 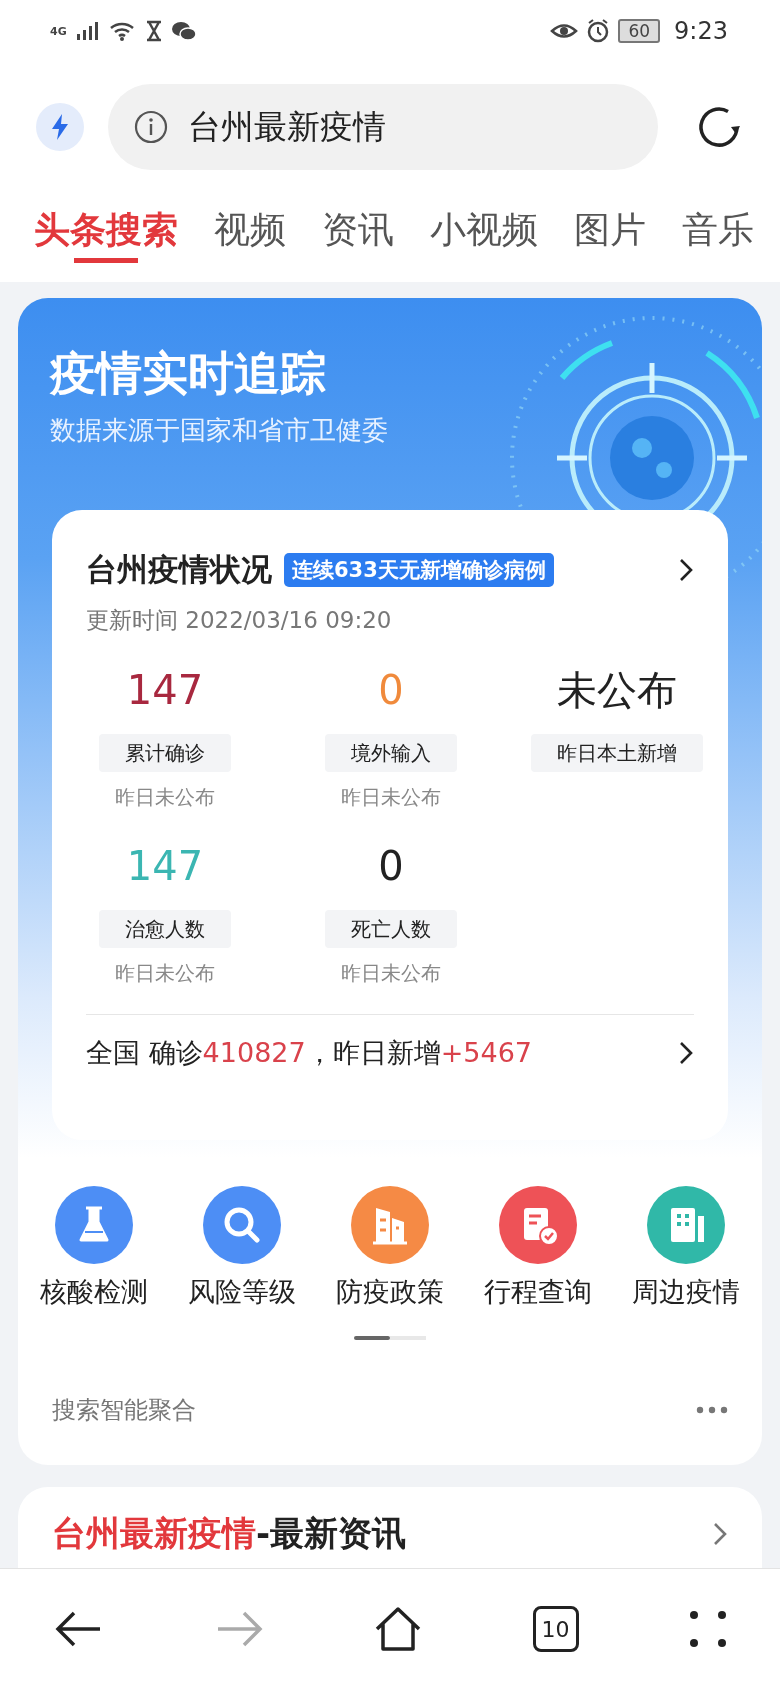 What do you see at coordinates (151, 127) in the screenshot?
I see `info-icon` at bounding box center [151, 127].